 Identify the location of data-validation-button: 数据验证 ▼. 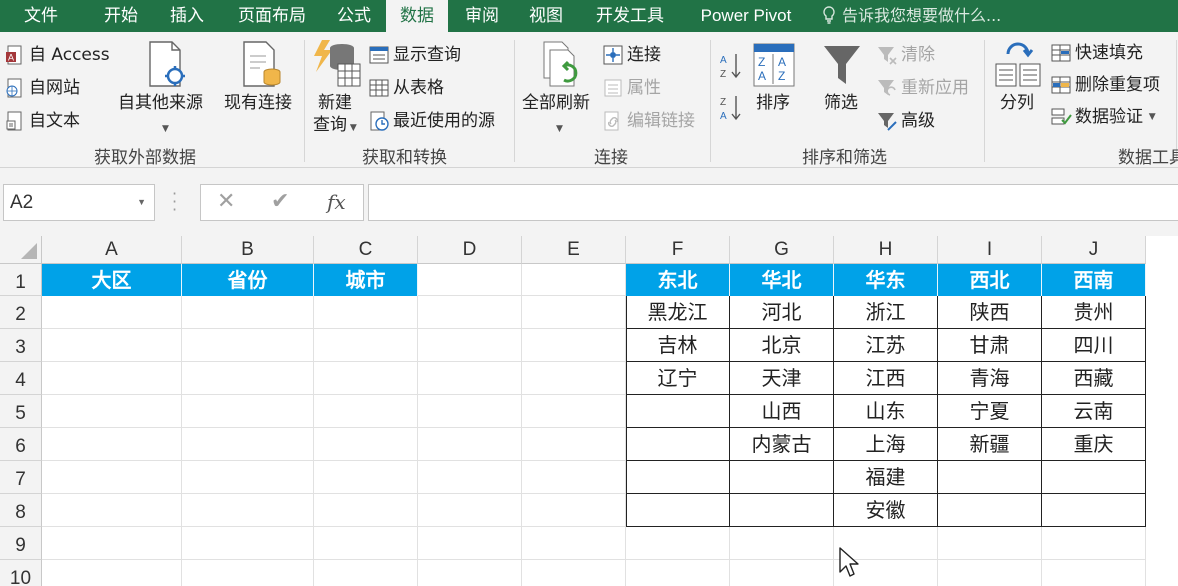
(1103, 117).